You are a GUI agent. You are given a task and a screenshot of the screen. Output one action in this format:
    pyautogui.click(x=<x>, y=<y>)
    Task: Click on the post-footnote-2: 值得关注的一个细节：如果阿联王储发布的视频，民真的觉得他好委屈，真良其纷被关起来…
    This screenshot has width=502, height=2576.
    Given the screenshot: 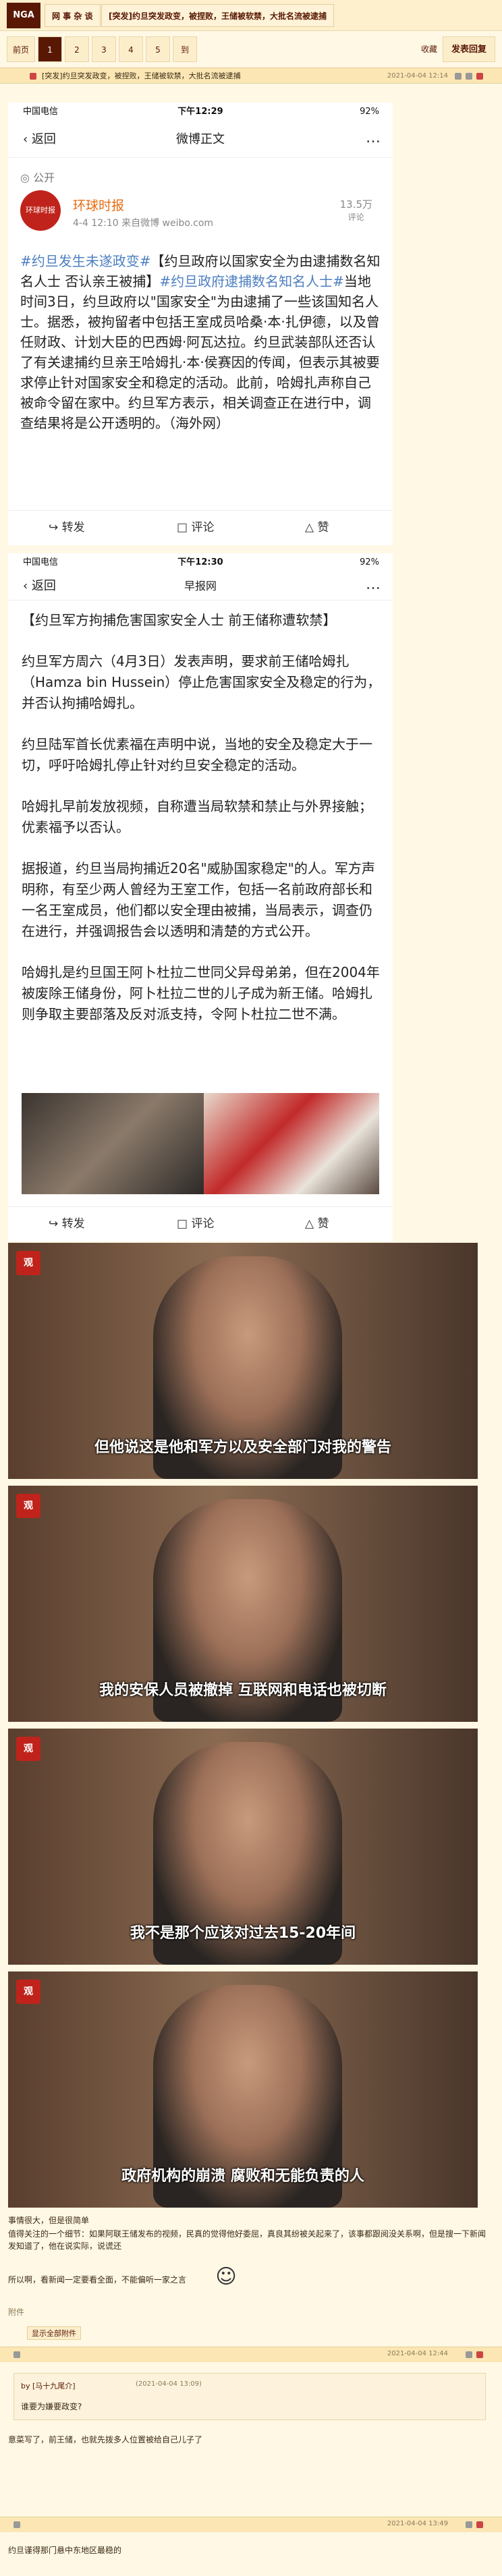 What is the action you would take?
    pyautogui.click(x=247, y=2240)
    